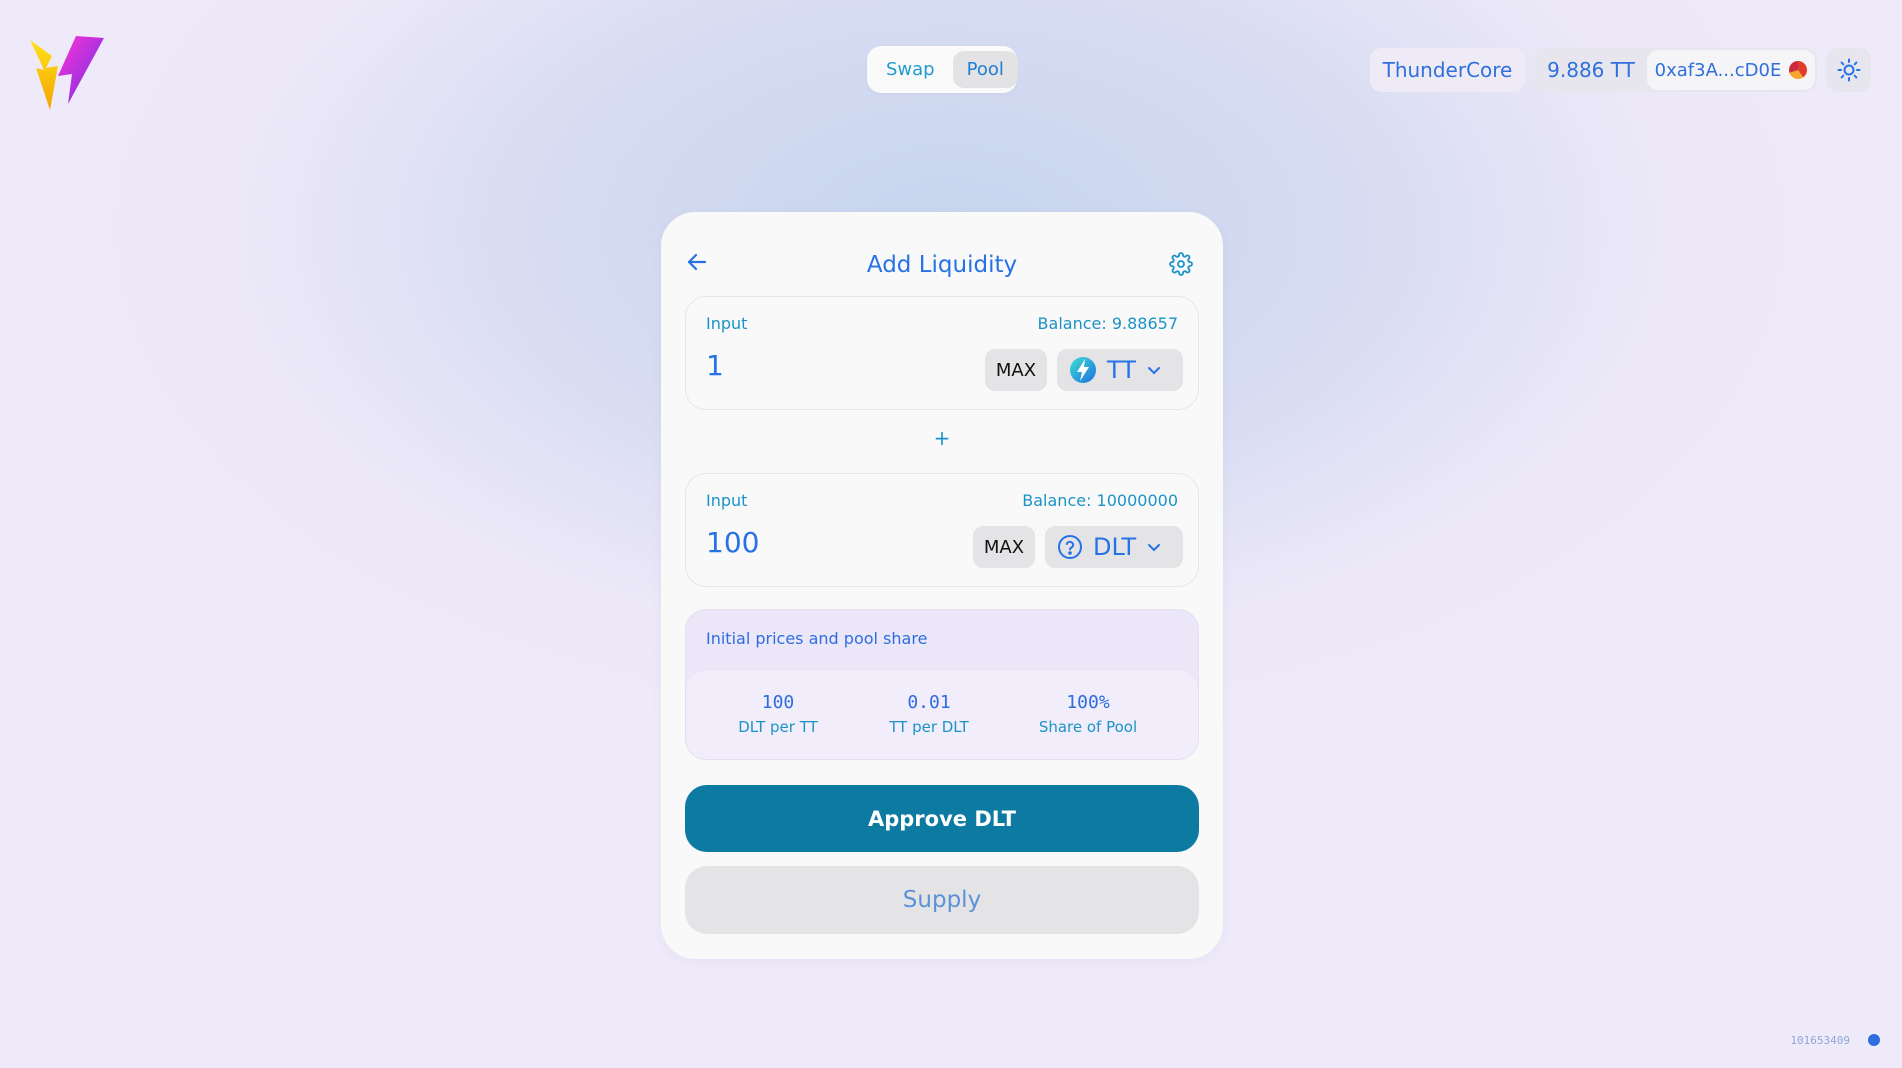  I want to click on lightning-logo-icon, so click(67, 73).